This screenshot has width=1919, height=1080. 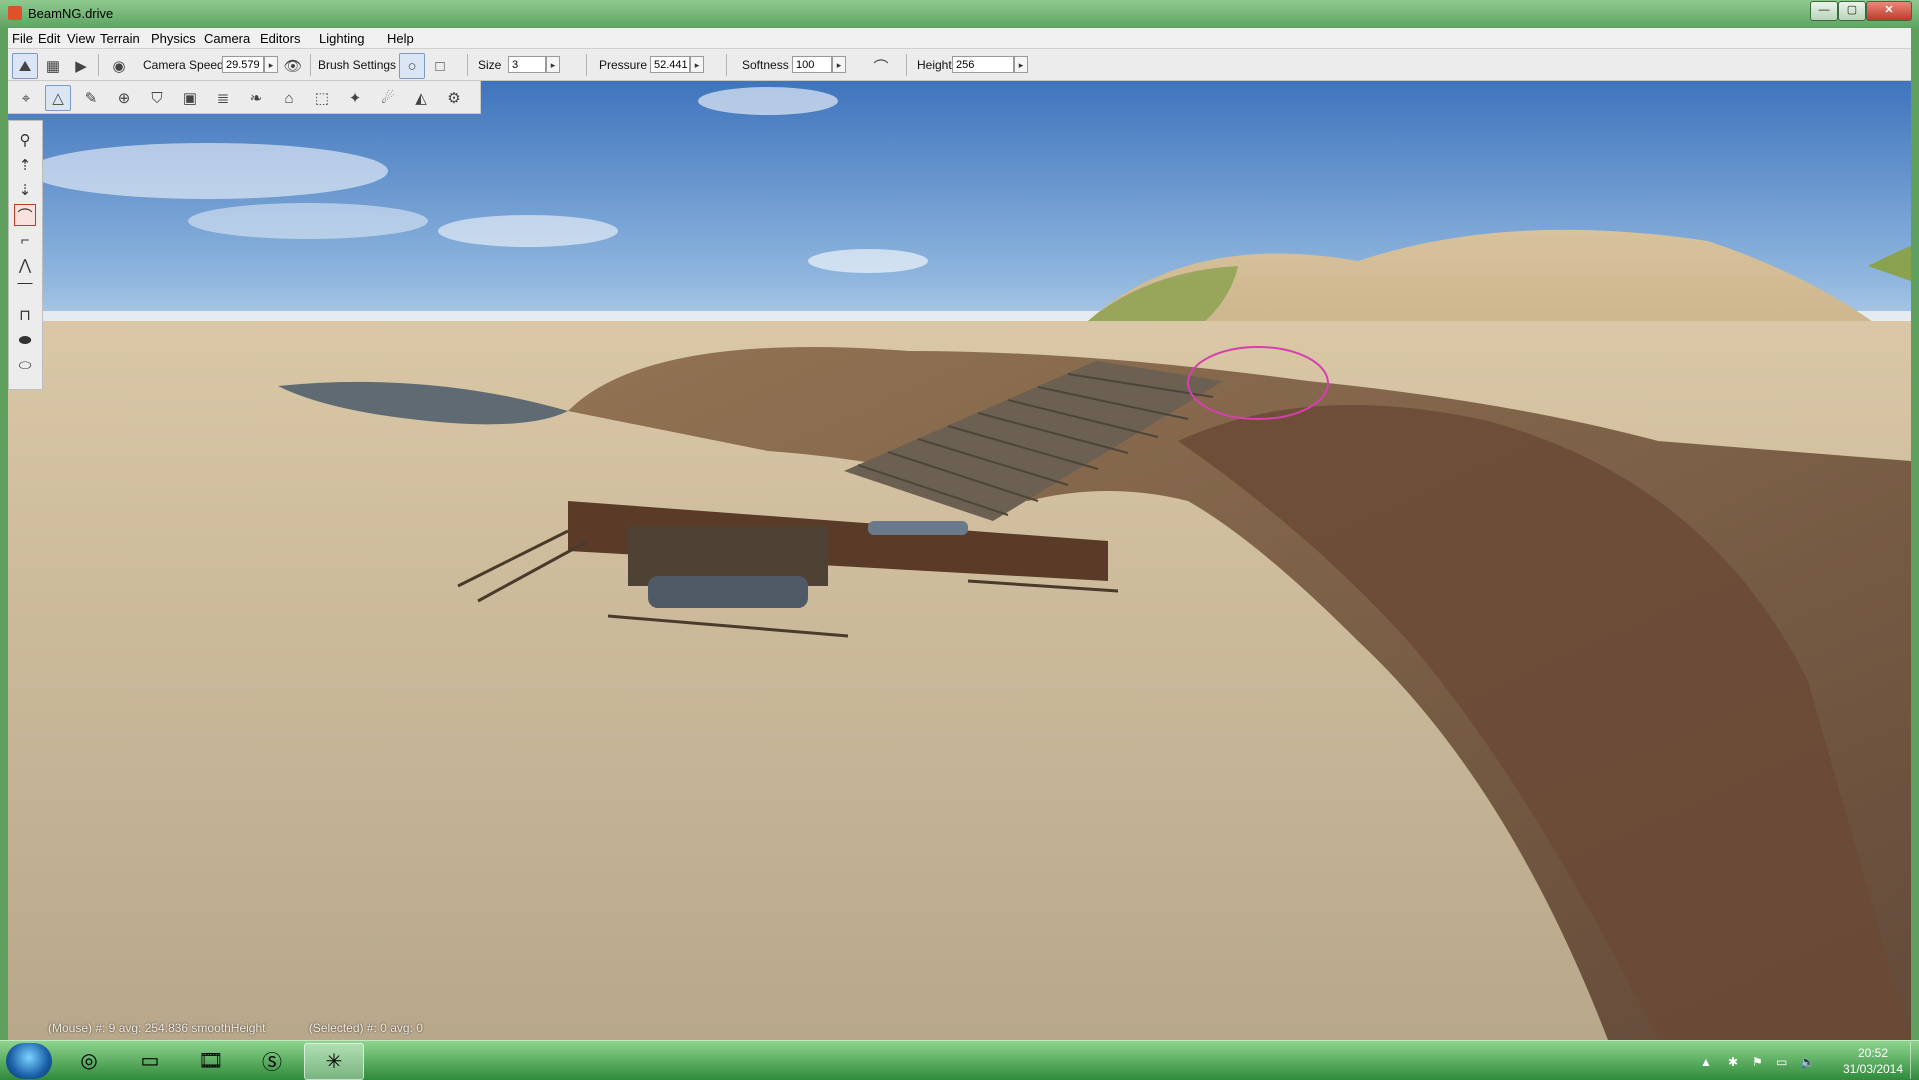 I want to click on flatten-icon: ⌐, so click(x=25, y=240).